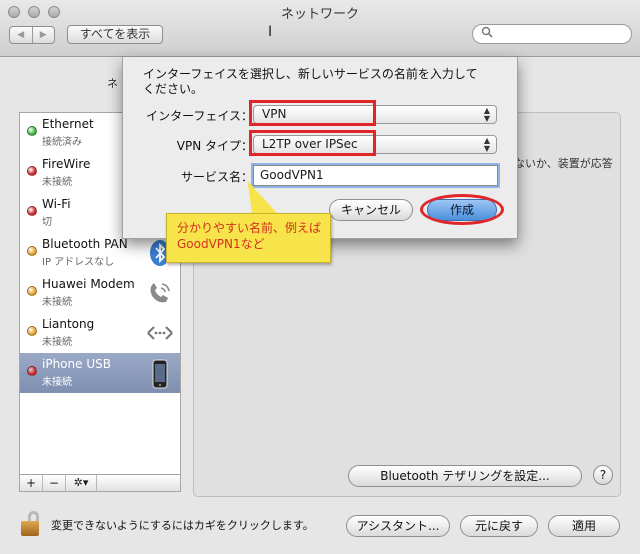 The height and width of the screenshot is (554, 640). I want to click on interface-label: インターフェイス：, so click(199, 116).